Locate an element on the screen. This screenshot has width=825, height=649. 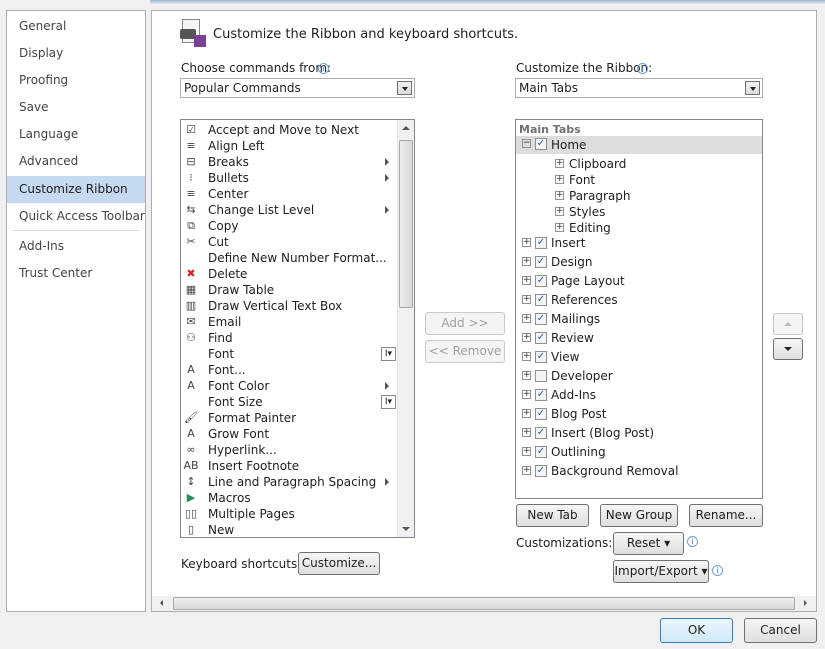
import-export-button: Import/Export ▾ is located at coordinates (661, 571).